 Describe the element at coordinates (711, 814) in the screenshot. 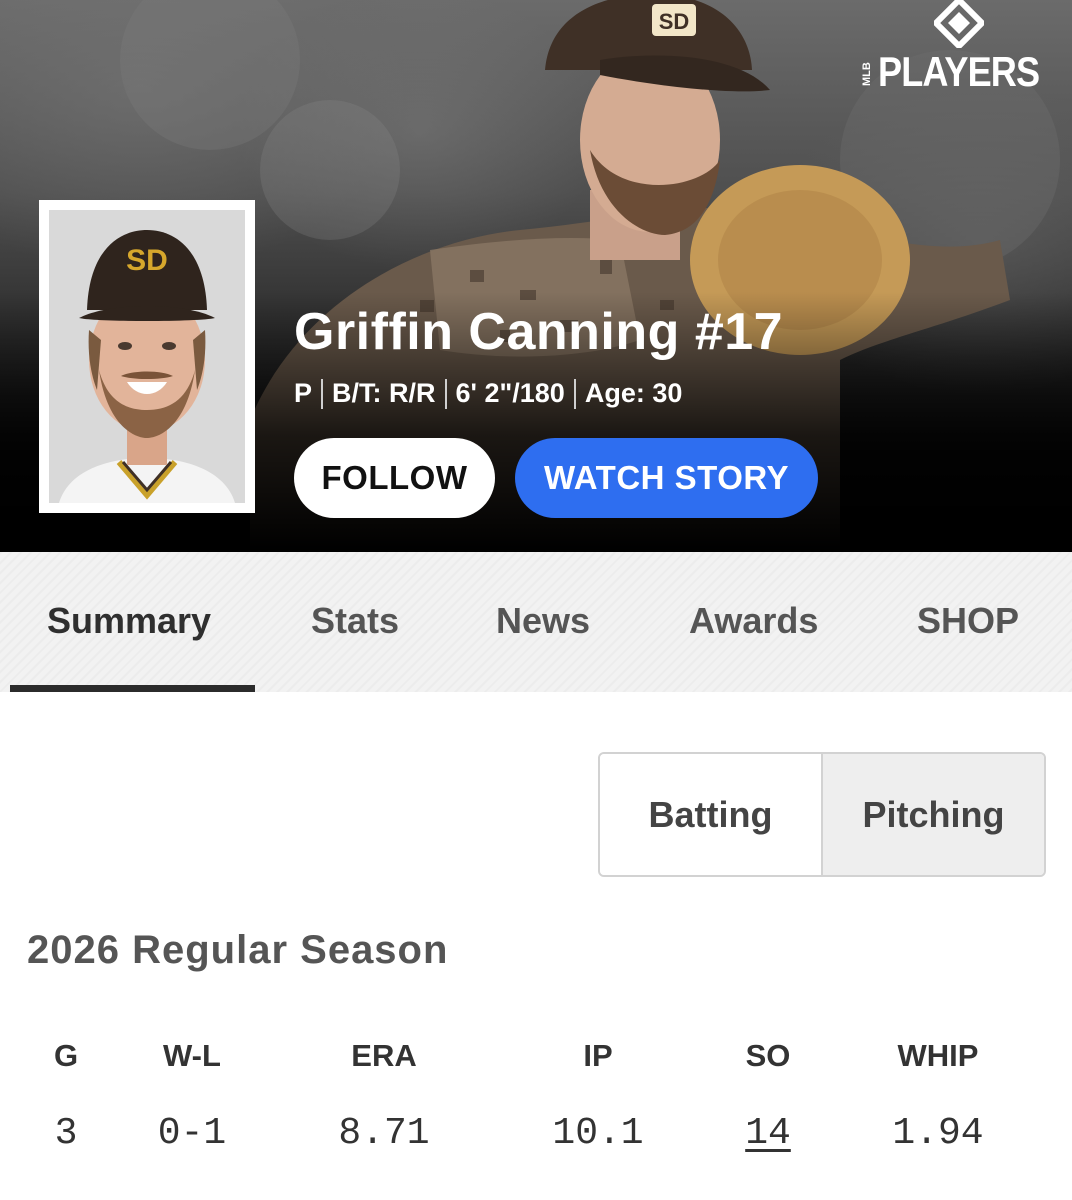

I see `batting-toggle-button: Batting` at that location.